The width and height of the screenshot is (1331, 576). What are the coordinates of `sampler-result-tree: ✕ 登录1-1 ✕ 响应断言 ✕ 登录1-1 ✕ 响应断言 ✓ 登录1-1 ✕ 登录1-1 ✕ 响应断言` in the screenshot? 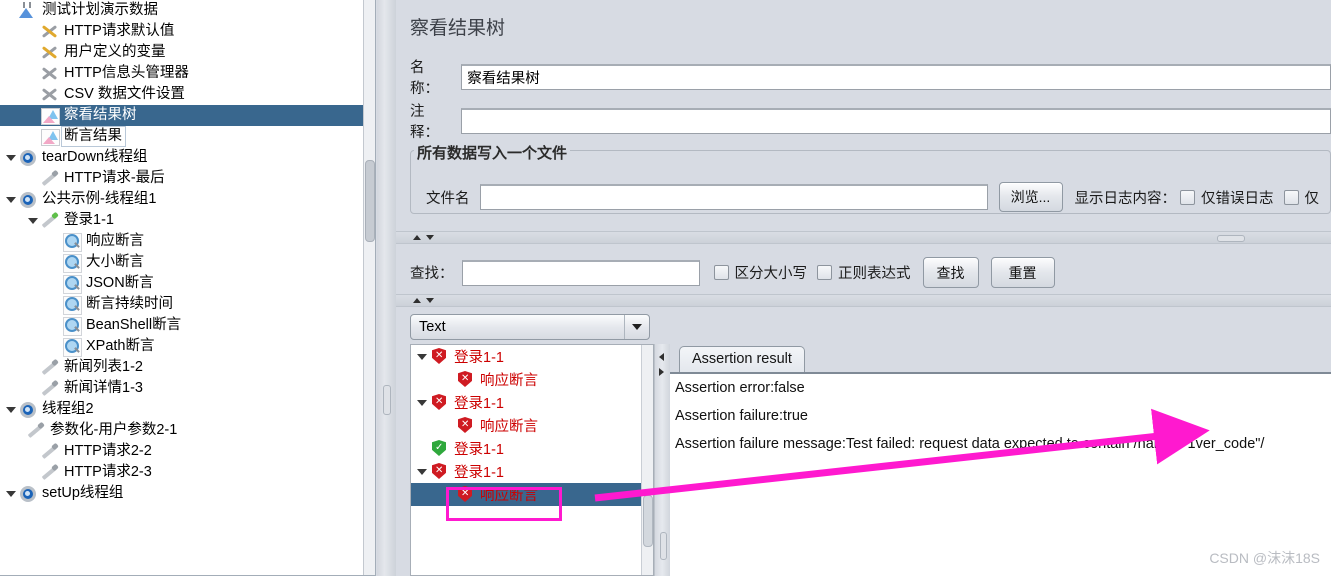 It's located at (532, 460).